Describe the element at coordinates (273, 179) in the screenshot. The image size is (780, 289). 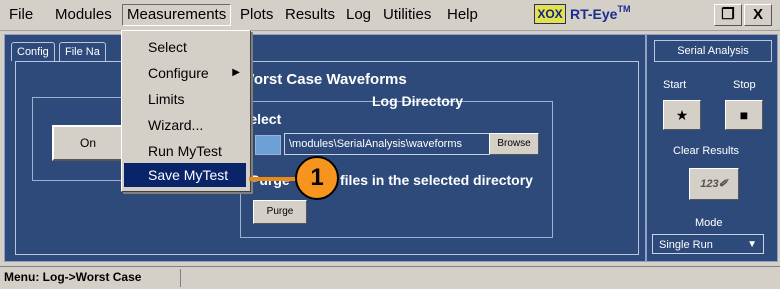
I see `callout-pointer` at that location.